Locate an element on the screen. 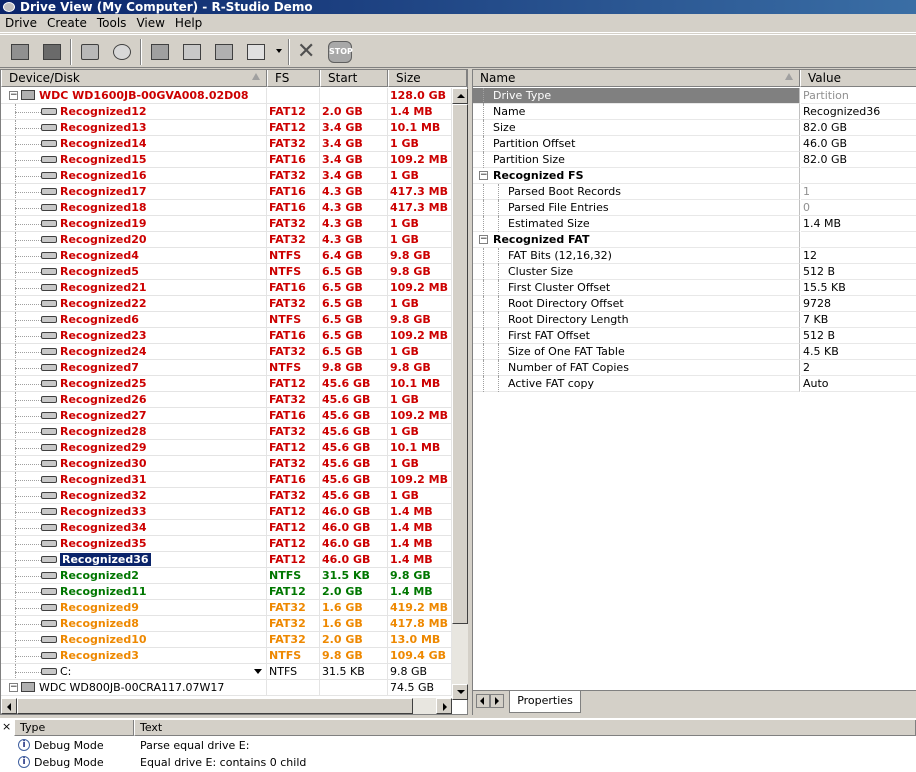 This screenshot has width=916, height=772. tree-row-partition: Recognized2 NTFS 31.5 KB 9.8 GB is located at coordinates (226, 576).